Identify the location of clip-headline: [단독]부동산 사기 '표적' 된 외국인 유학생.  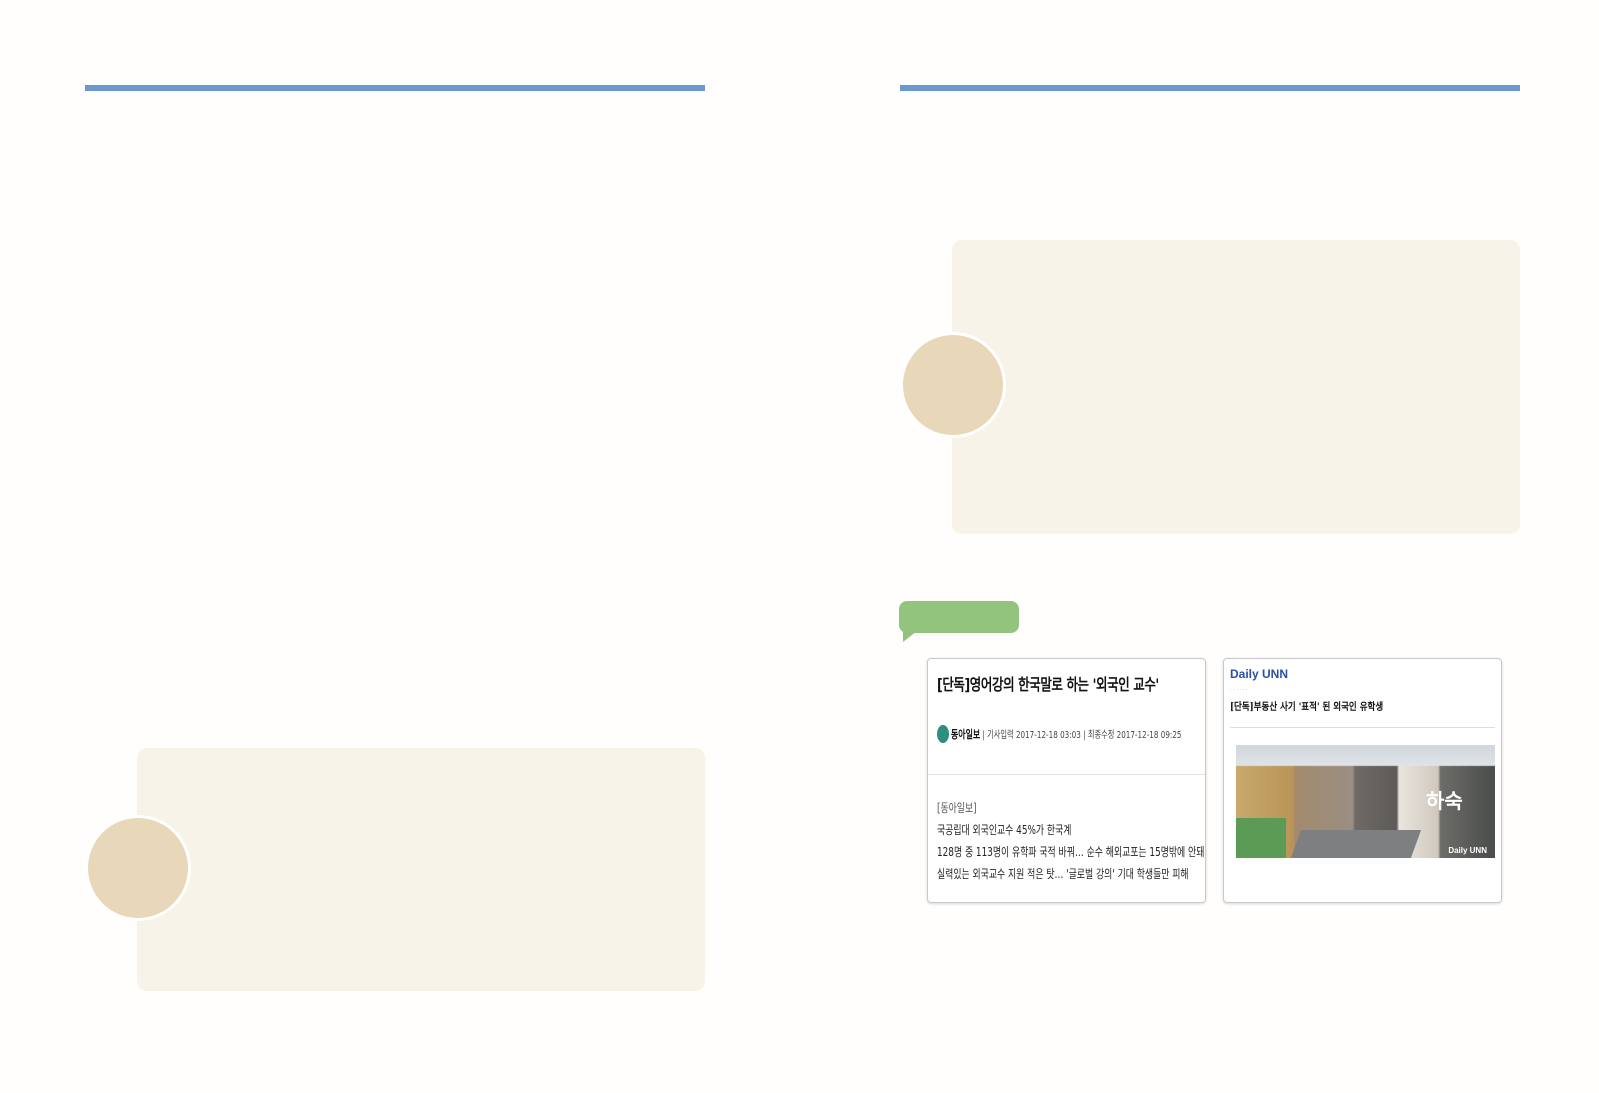
(1307, 707).